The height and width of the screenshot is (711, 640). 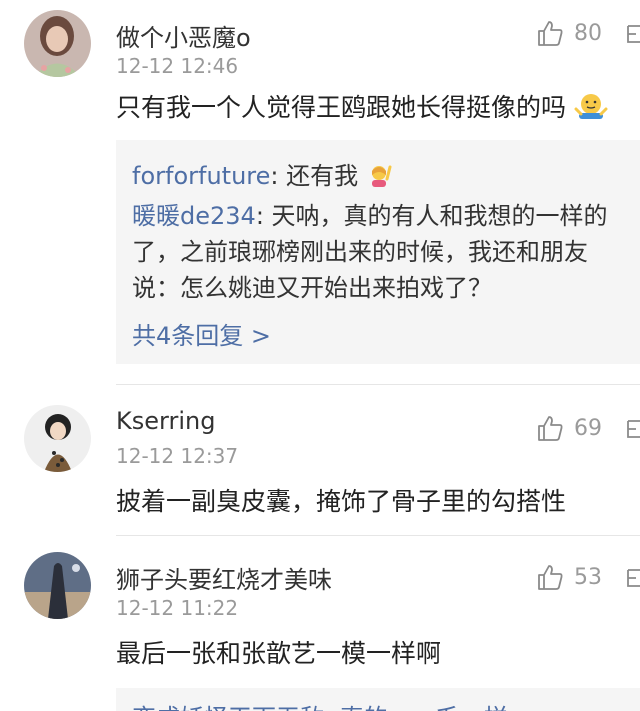 I want to click on like-button: 53, so click(x=569, y=577).